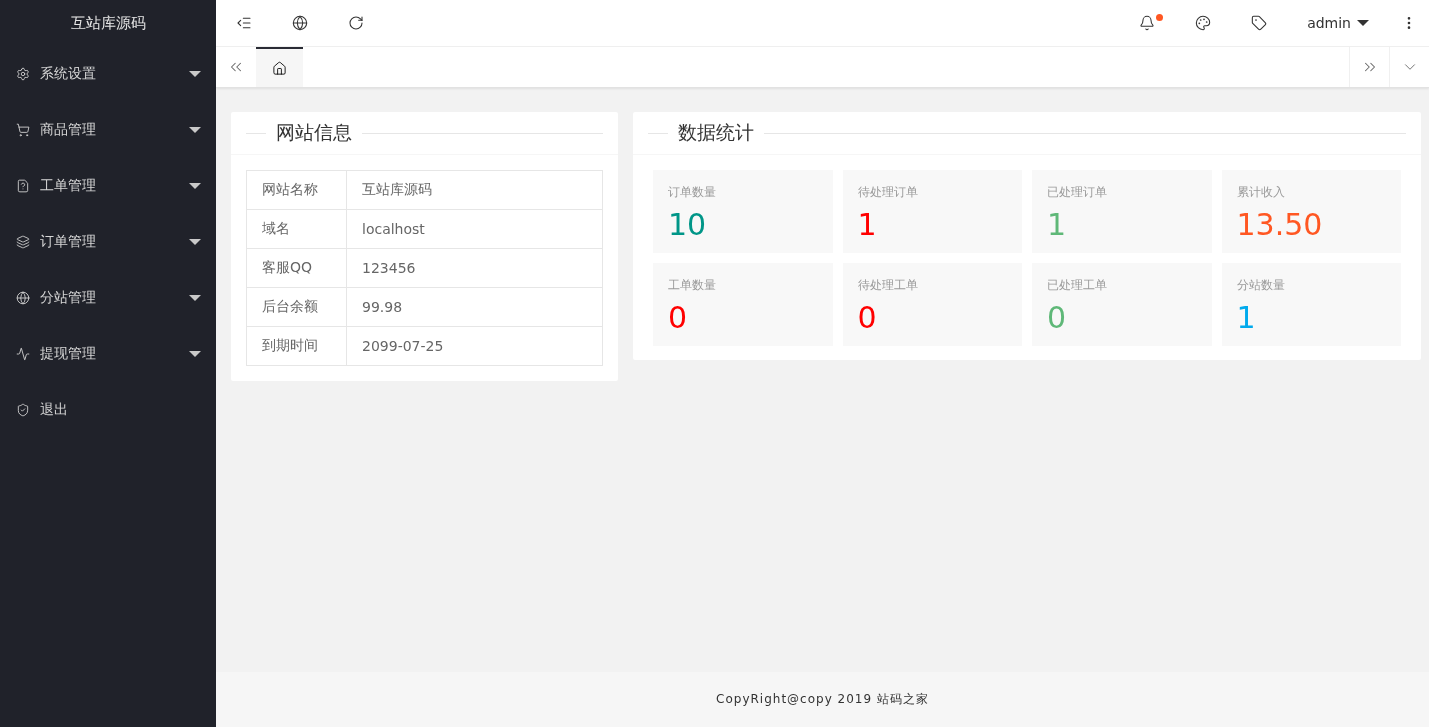 The image size is (1429, 727). I want to click on shield-check-icon, so click(23, 410).